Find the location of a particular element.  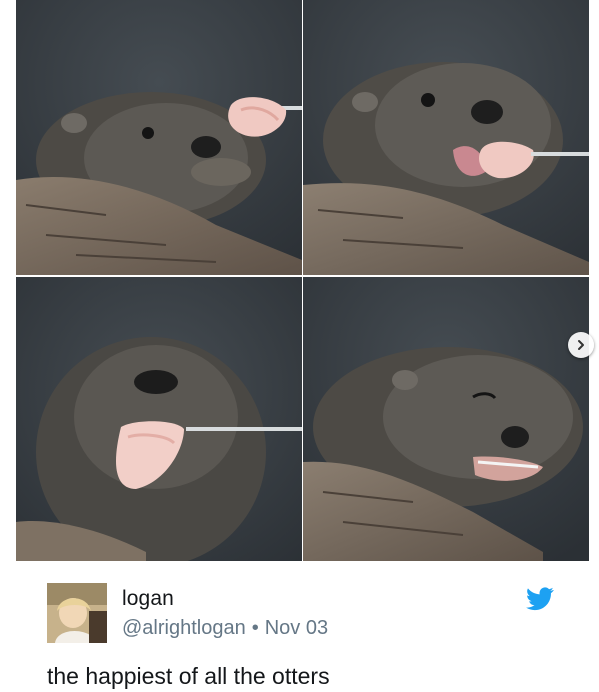

user-handle: @alrightlogan is located at coordinates (184, 628).